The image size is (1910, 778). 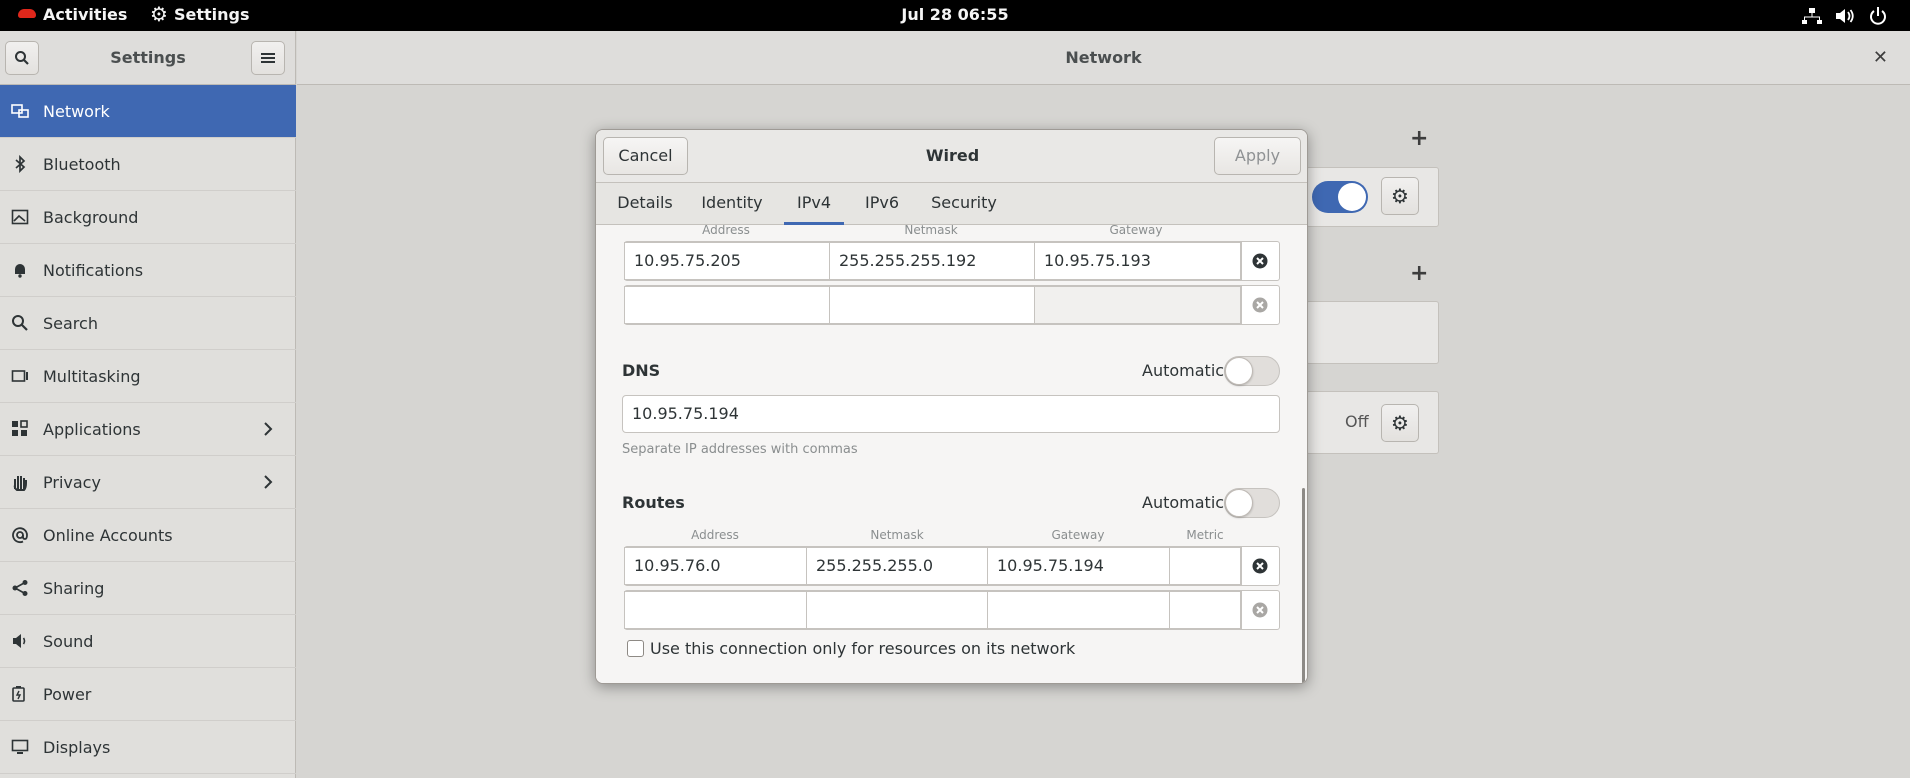 I want to click on bluetooth-icon, so click(x=20, y=164).